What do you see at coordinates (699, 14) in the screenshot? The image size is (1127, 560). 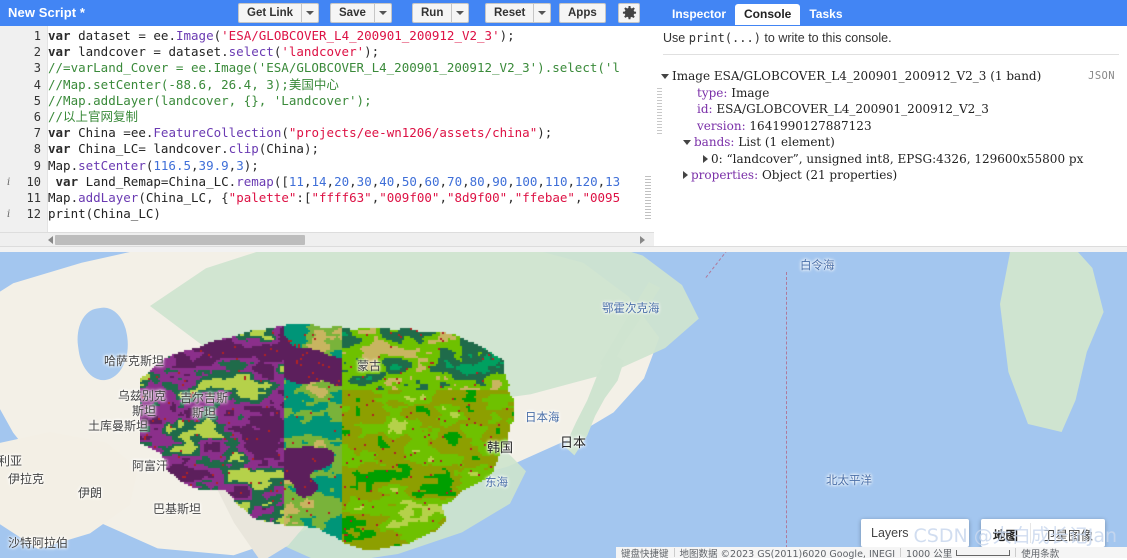 I see `tab-inspector: Inspector` at bounding box center [699, 14].